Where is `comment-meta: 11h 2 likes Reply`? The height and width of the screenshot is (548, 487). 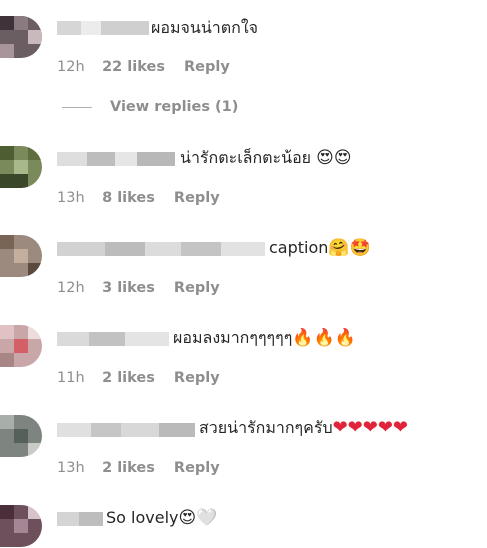 comment-meta: 11h 2 likes Reply is located at coordinates (138, 378).